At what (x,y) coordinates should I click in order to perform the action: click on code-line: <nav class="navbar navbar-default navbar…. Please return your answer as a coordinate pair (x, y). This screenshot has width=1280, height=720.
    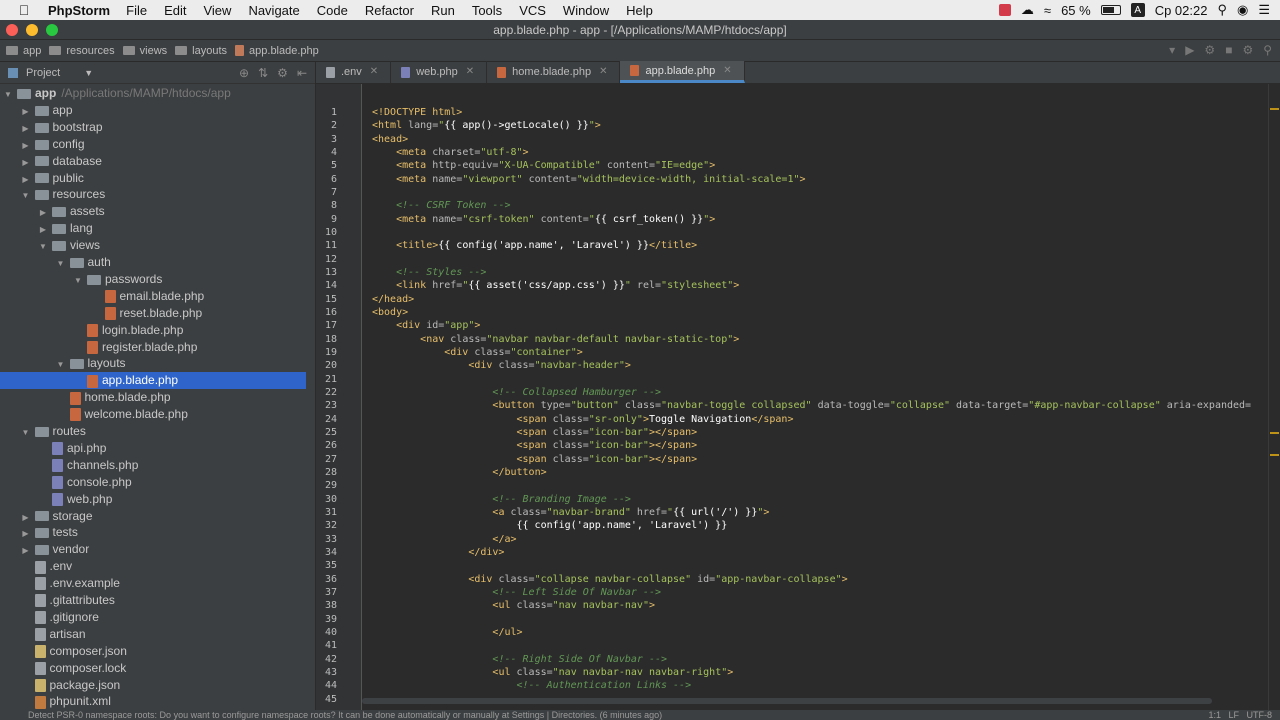
    Looking at the image, I should click on (555, 339).